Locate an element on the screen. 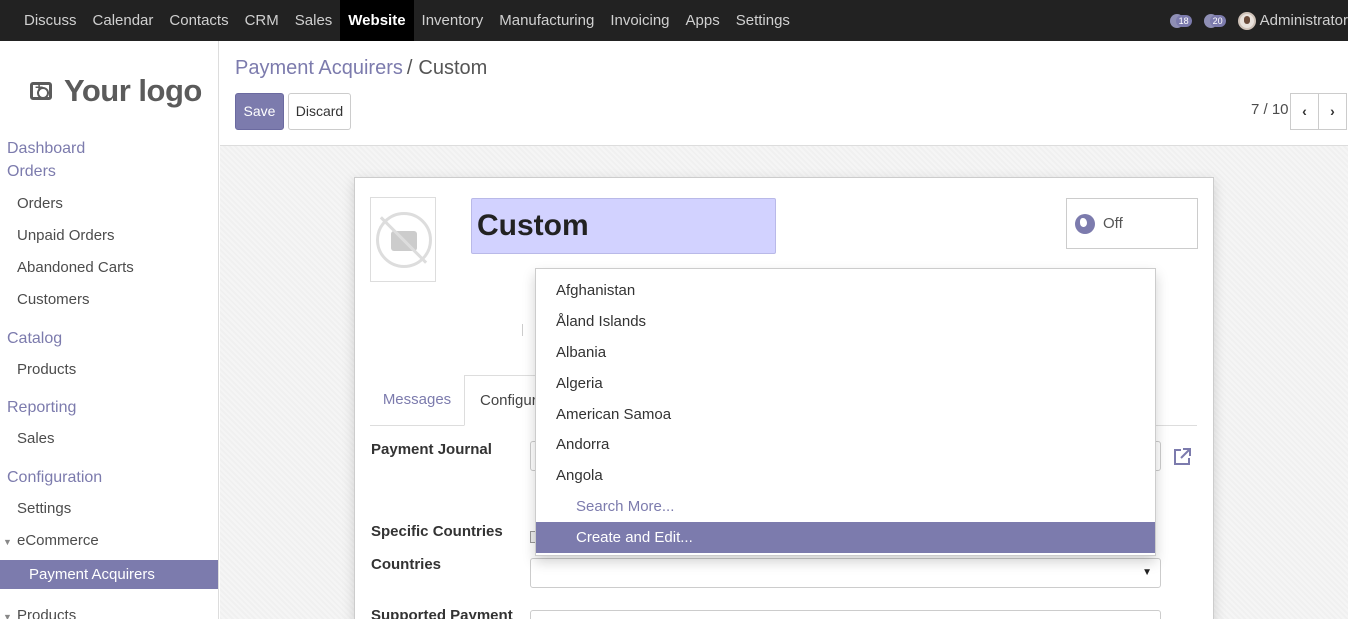 Image resolution: width=1348 pixels, height=619 pixels. tab-messages: Messages is located at coordinates (417, 400).